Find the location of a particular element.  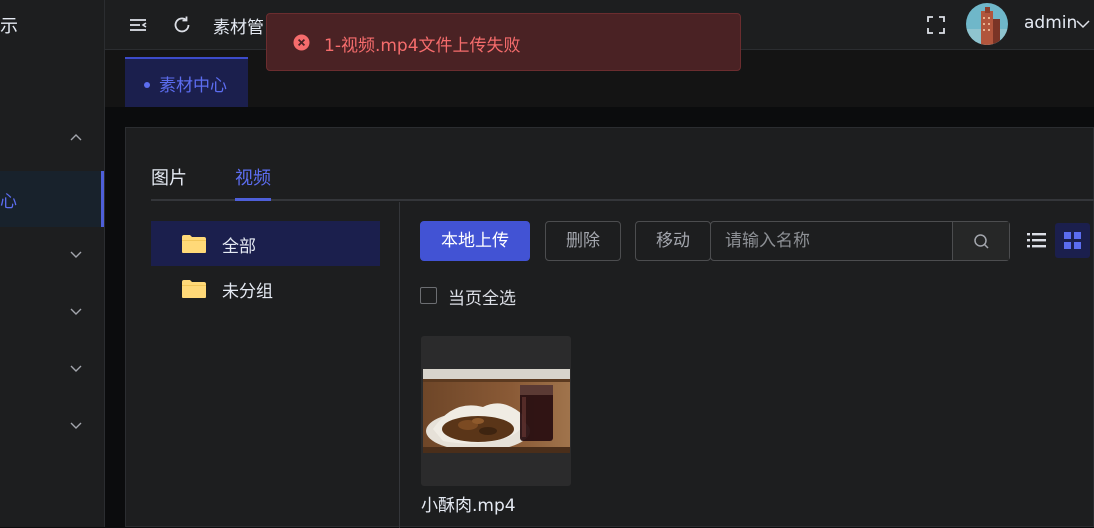

upload-button: 本地上传 is located at coordinates (475, 241).